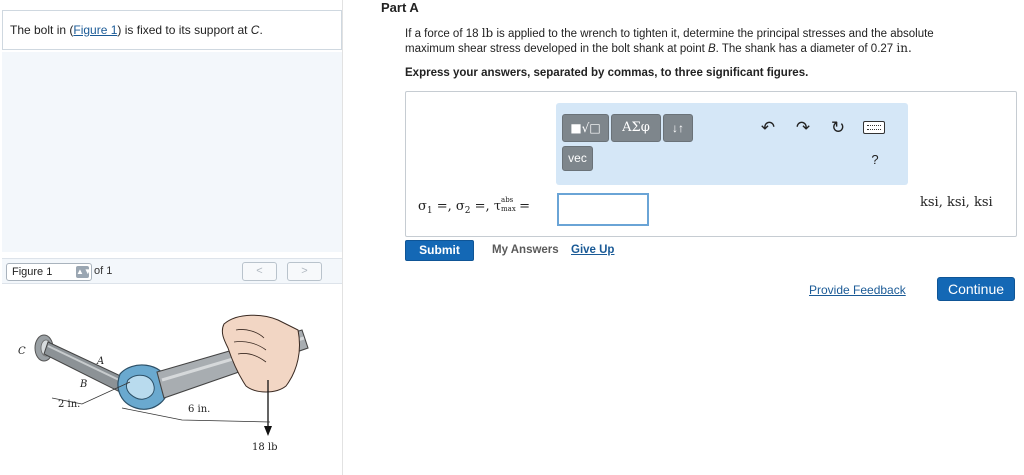 The image size is (1024, 475). I want to click on vector-button: vec, so click(577, 158).